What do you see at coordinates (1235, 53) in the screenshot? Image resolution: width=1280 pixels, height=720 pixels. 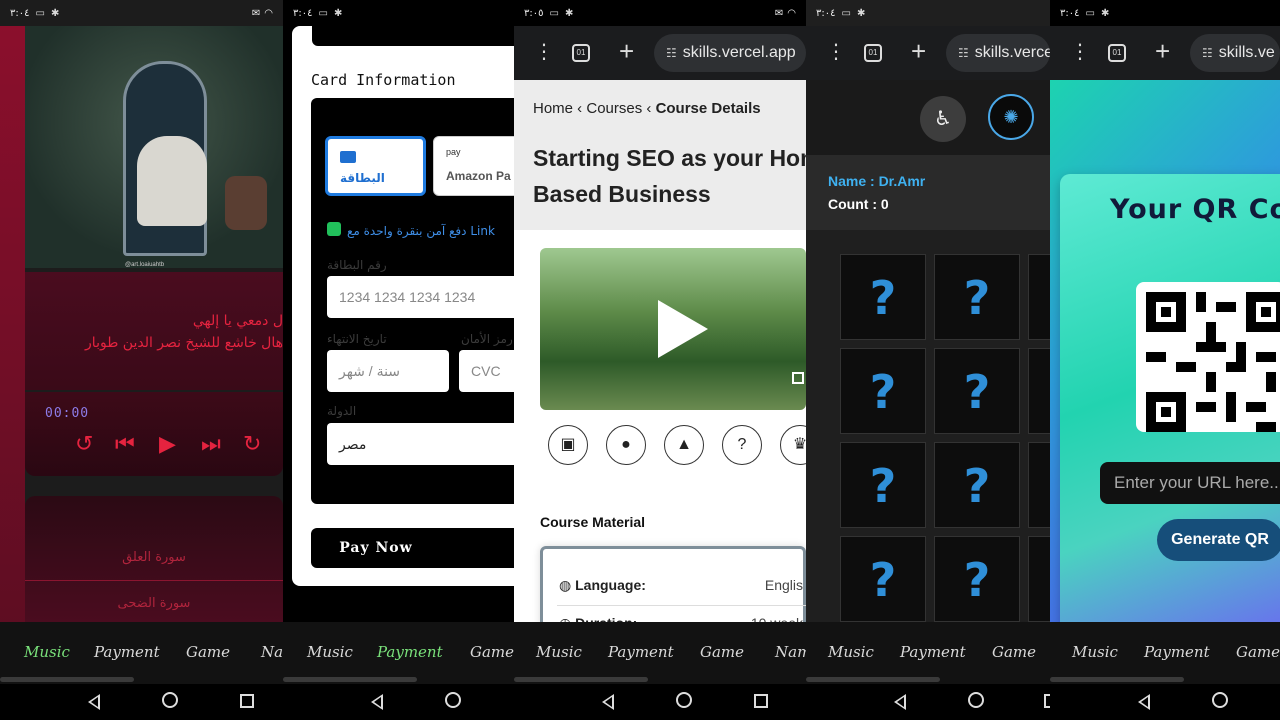 I see `url-bar: ☷ skills.ve` at bounding box center [1235, 53].